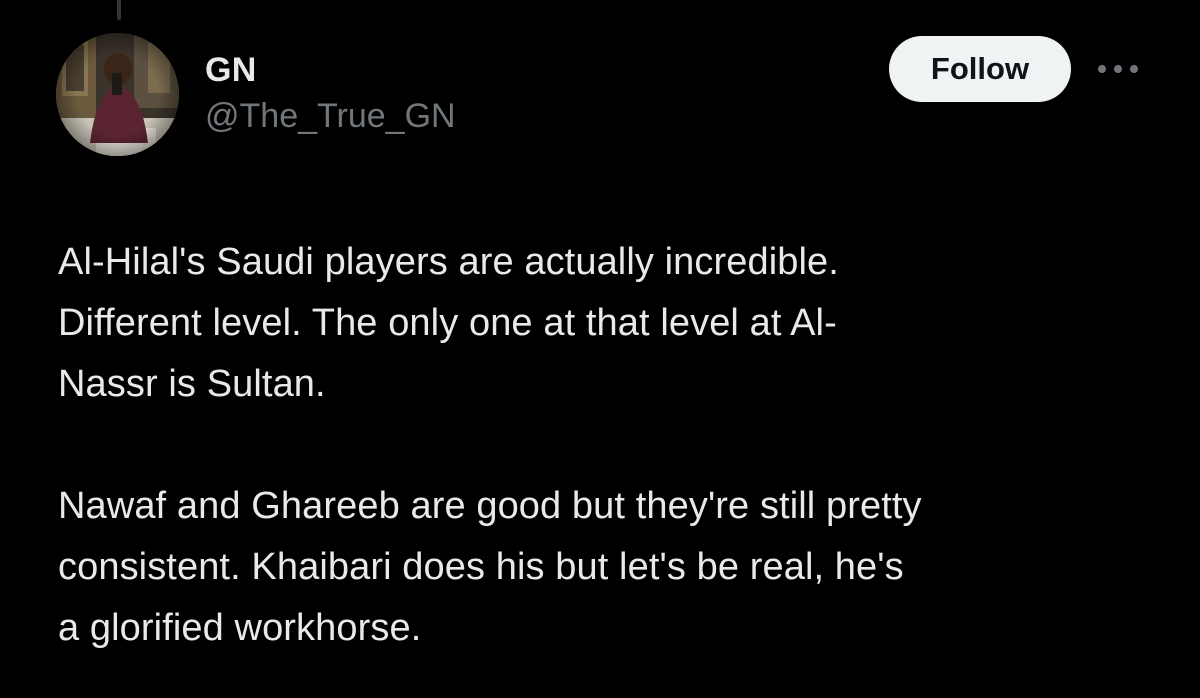 The width and height of the screenshot is (1200, 698). What do you see at coordinates (980, 69) in the screenshot?
I see `follow-button: Follow` at bounding box center [980, 69].